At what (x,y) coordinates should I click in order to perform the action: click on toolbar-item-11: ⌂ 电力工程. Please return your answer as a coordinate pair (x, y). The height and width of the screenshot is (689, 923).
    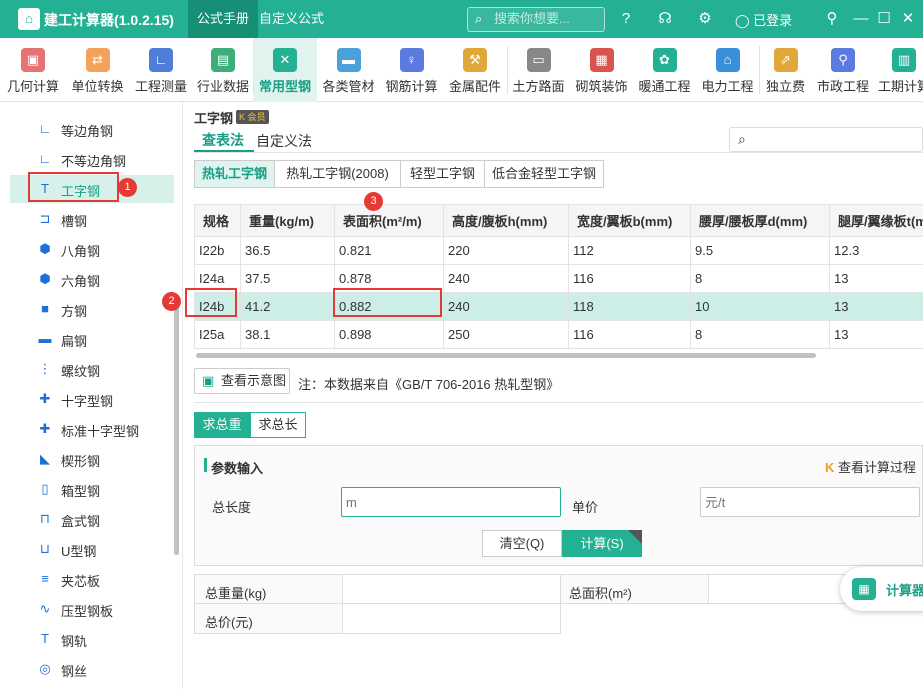
    Looking at the image, I should click on (727, 70).